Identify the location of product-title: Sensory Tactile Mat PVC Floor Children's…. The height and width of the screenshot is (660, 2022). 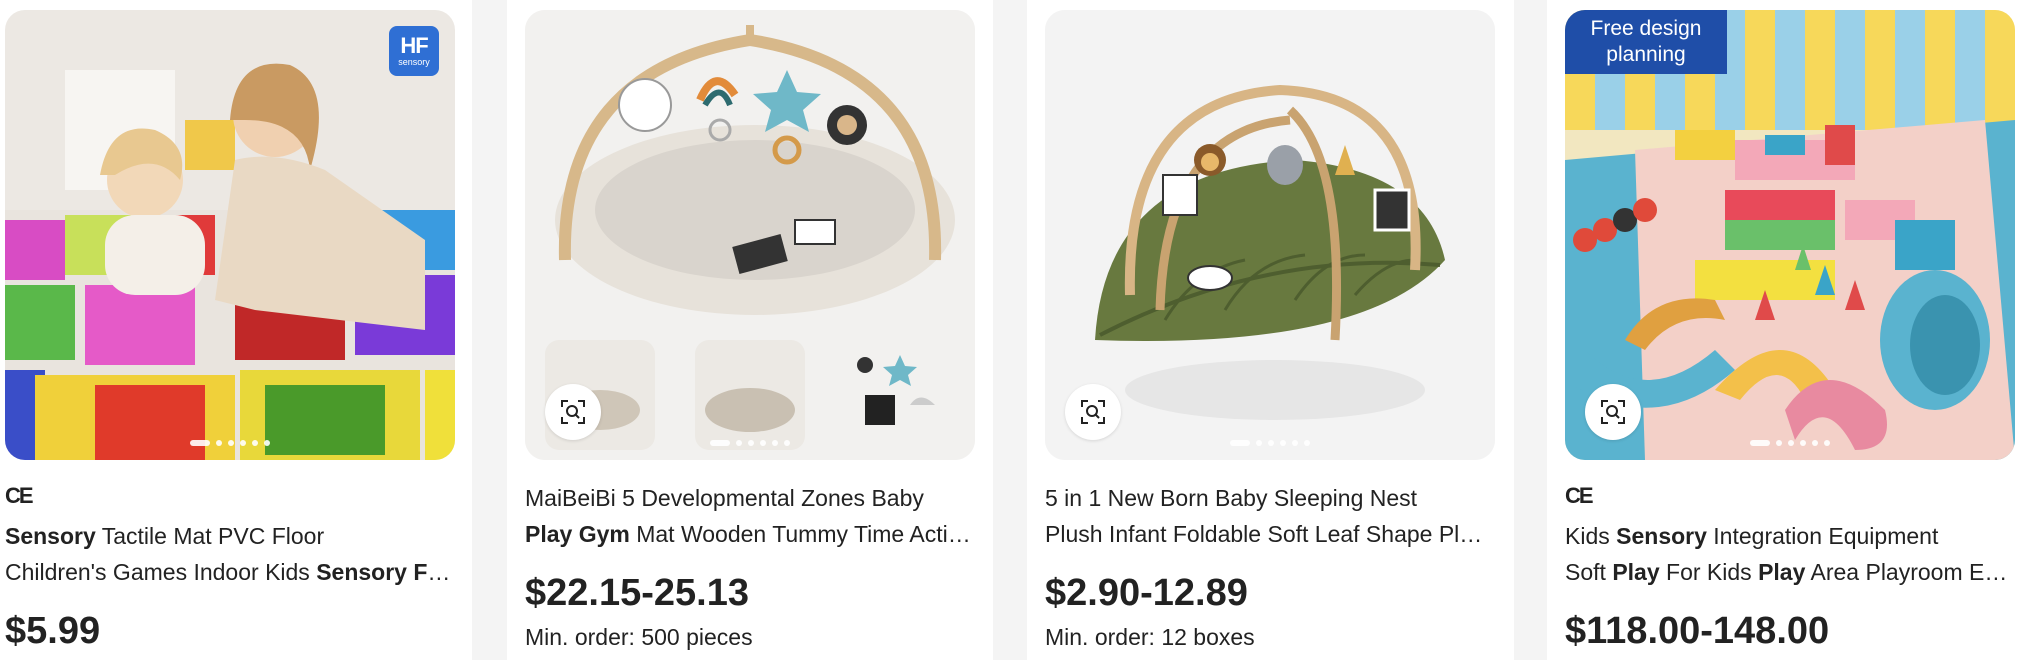
(230, 554).